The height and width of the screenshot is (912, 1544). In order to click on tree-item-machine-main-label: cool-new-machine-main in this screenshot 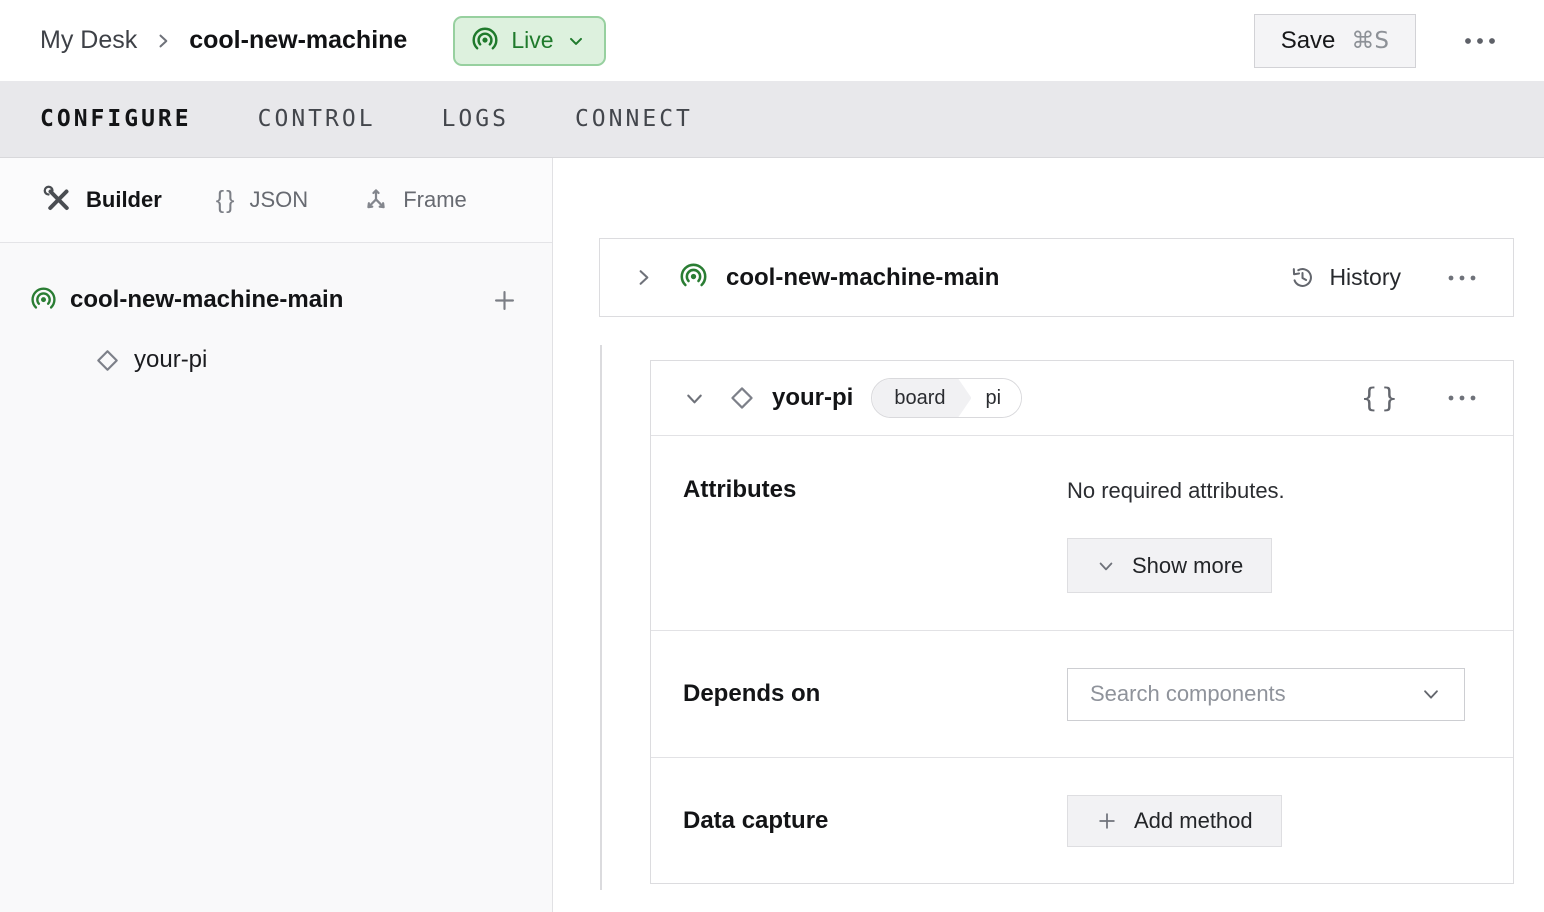, I will do `click(207, 299)`.